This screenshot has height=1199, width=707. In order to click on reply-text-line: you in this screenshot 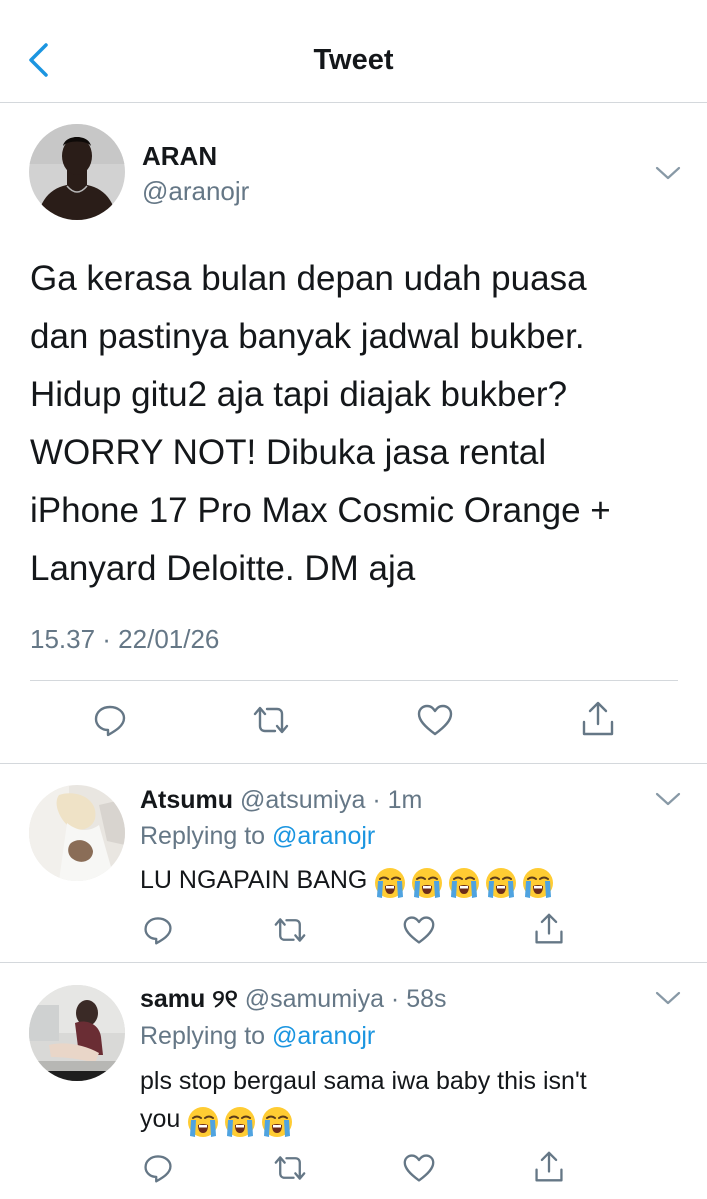, I will do `click(160, 1119)`.